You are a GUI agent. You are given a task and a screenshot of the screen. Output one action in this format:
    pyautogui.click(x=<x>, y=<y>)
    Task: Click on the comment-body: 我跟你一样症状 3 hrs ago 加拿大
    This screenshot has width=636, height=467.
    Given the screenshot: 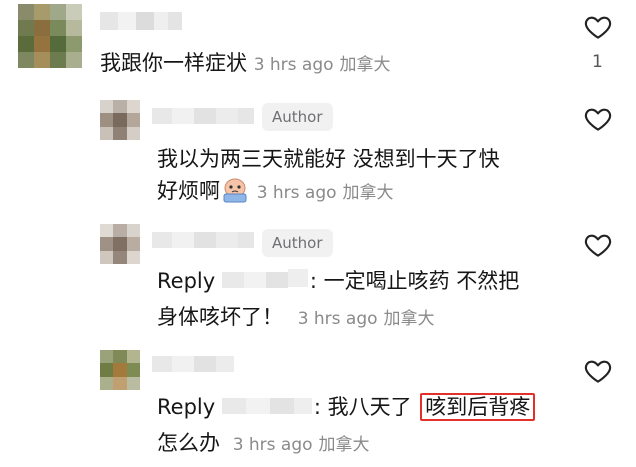 What is the action you would take?
    pyautogui.click(x=245, y=63)
    